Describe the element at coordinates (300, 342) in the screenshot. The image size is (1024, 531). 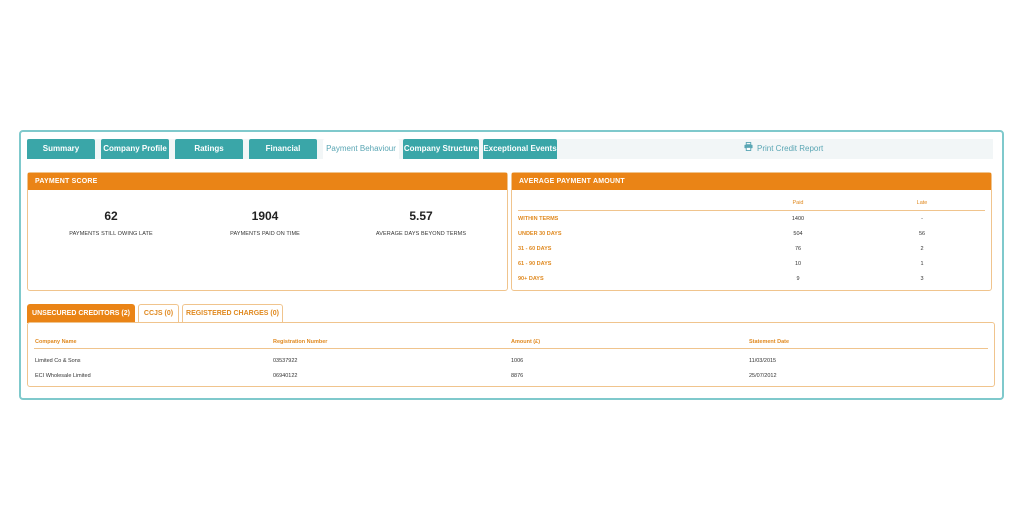
I see `col-registration-number: Registration Number` at that location.